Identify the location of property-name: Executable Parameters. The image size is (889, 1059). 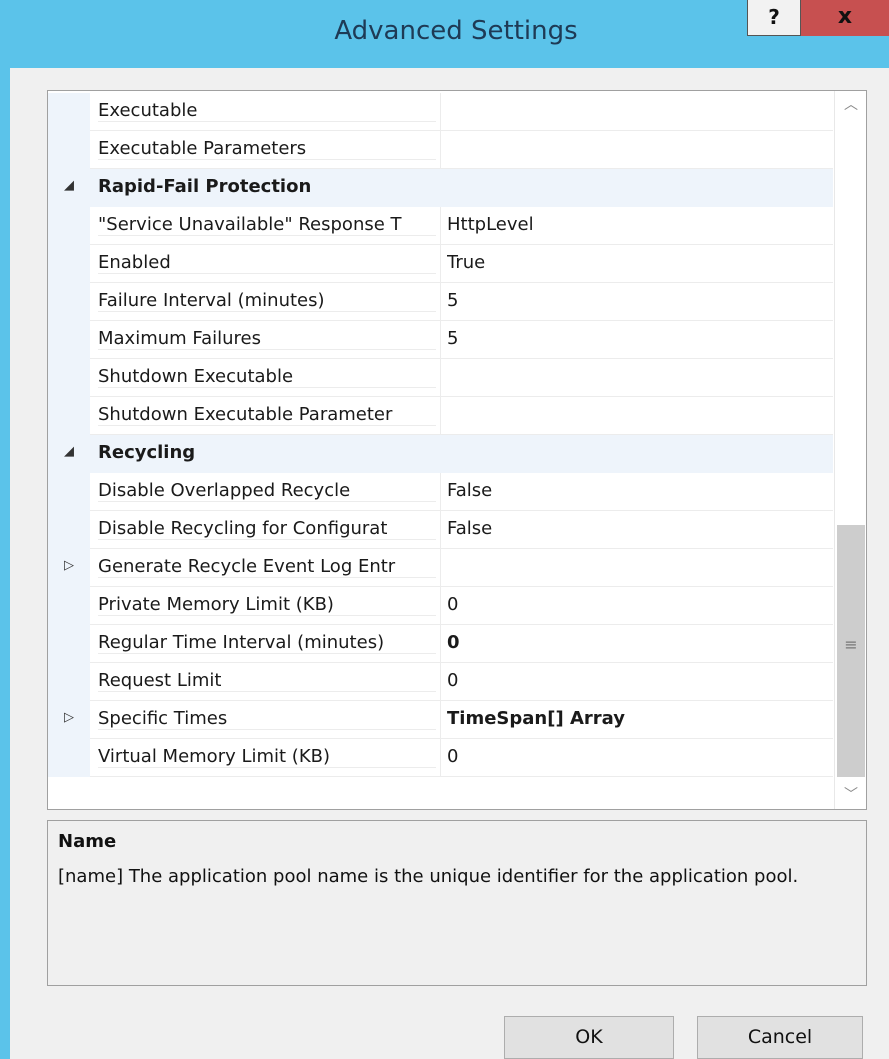
(267, 149).